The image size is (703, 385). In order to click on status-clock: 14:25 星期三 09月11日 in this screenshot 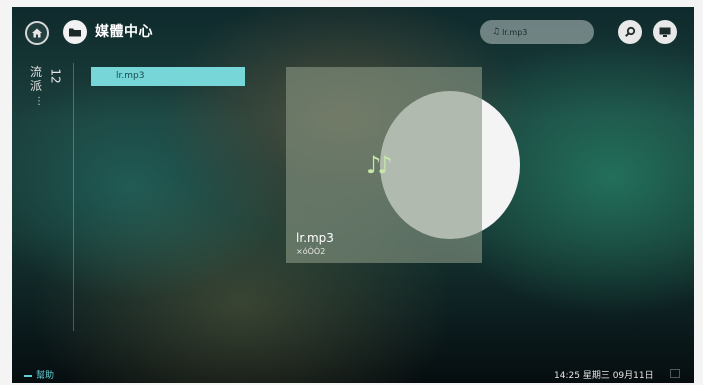, I will do `click(604, 374)`.